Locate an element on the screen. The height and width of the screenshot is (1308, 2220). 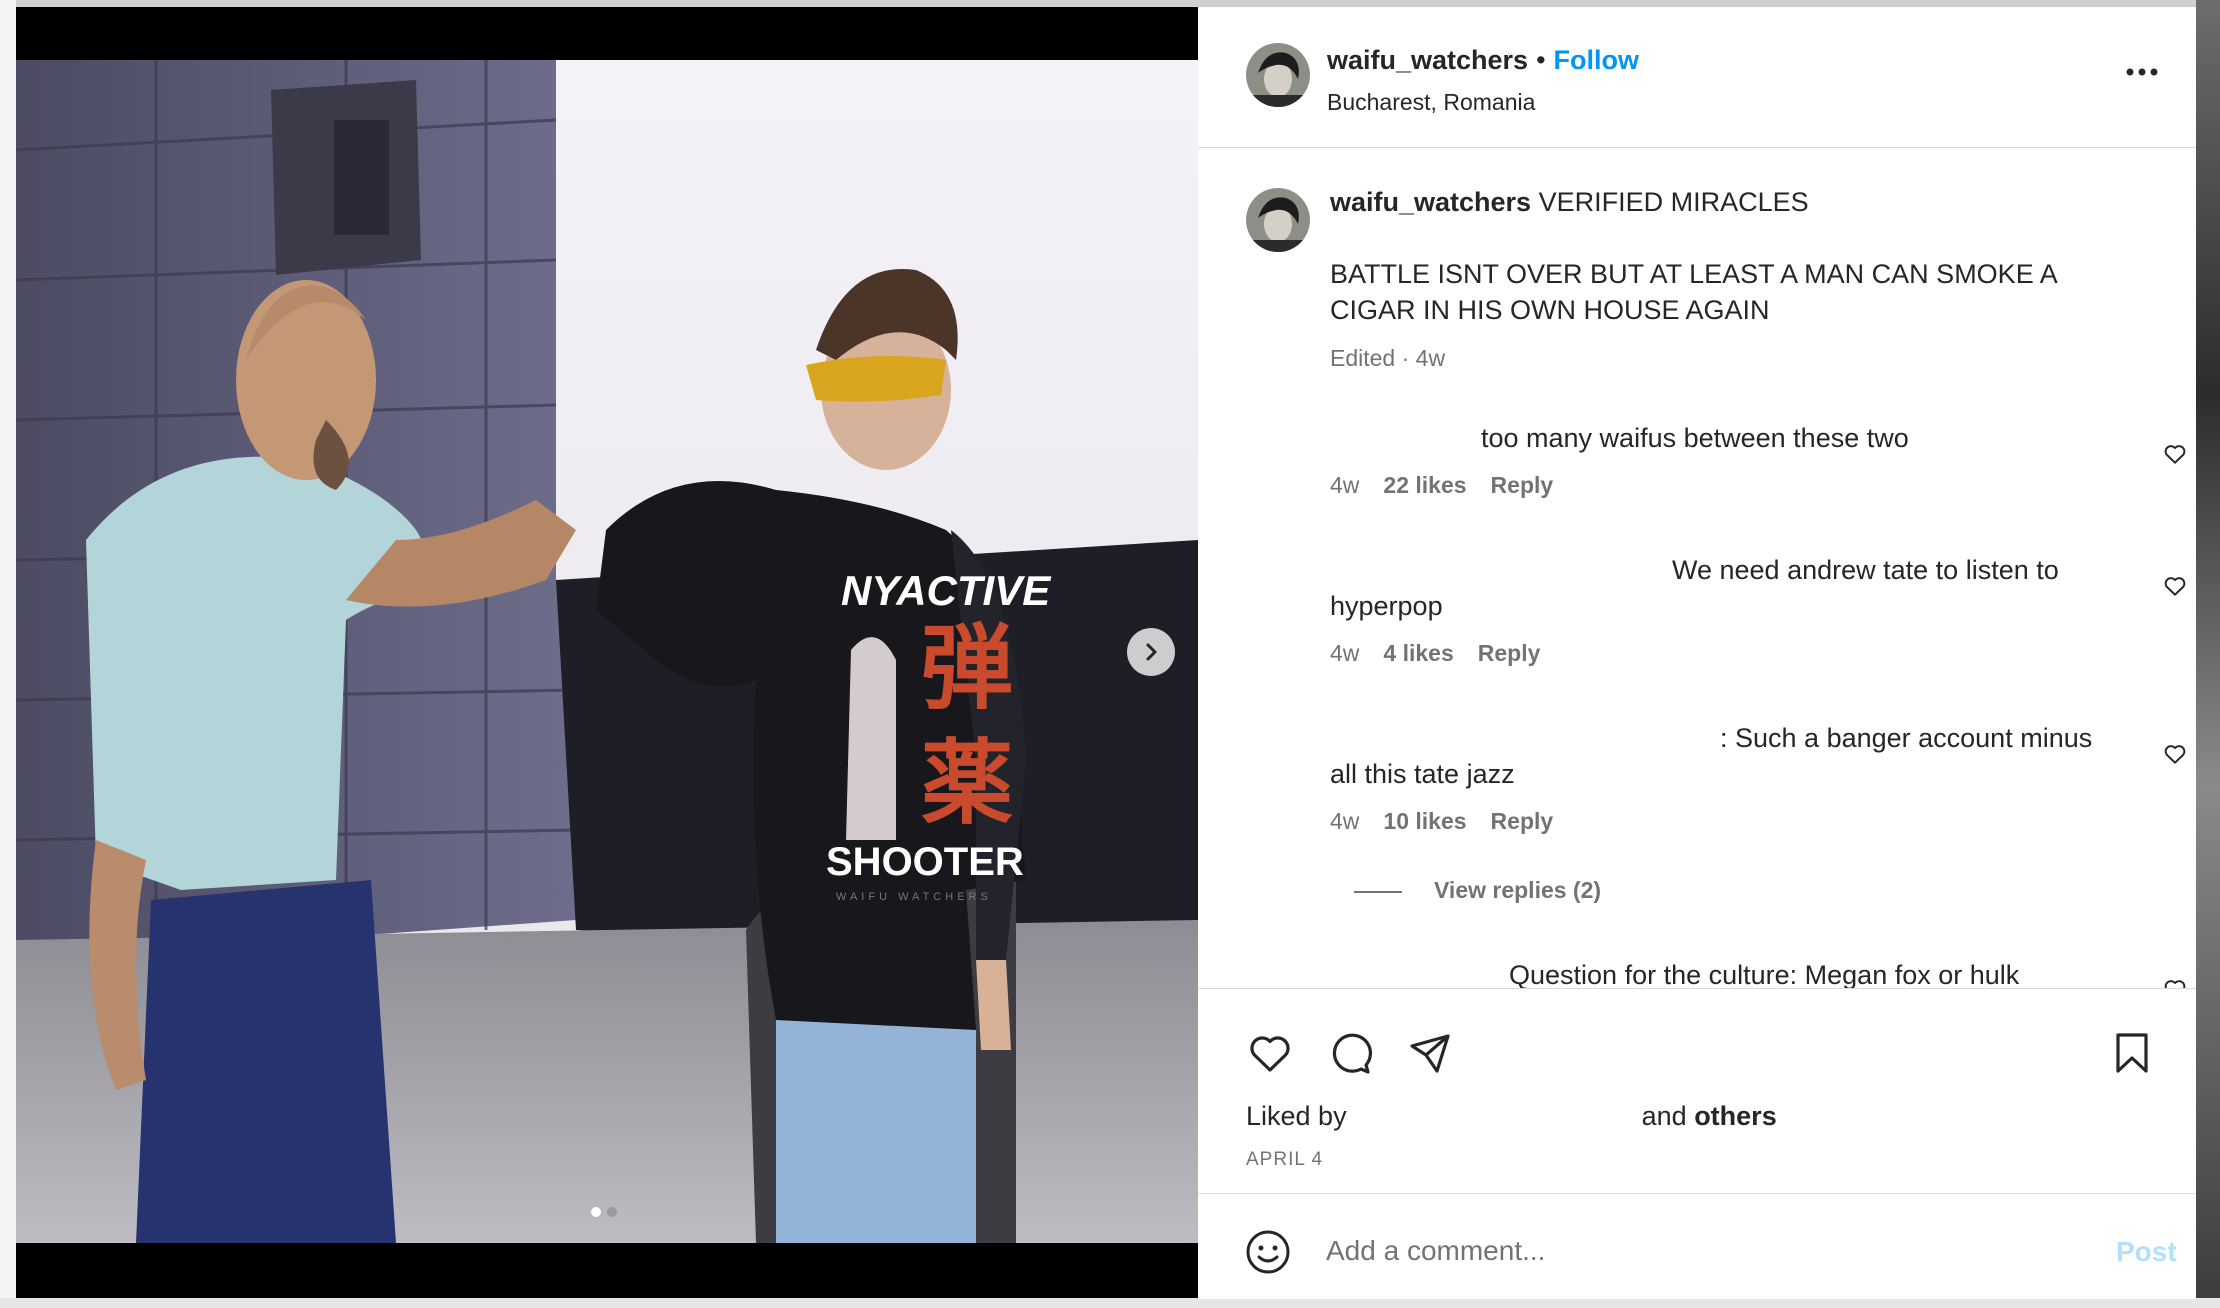
post-comment-button: Post is located at coordinates (2146, 1252).